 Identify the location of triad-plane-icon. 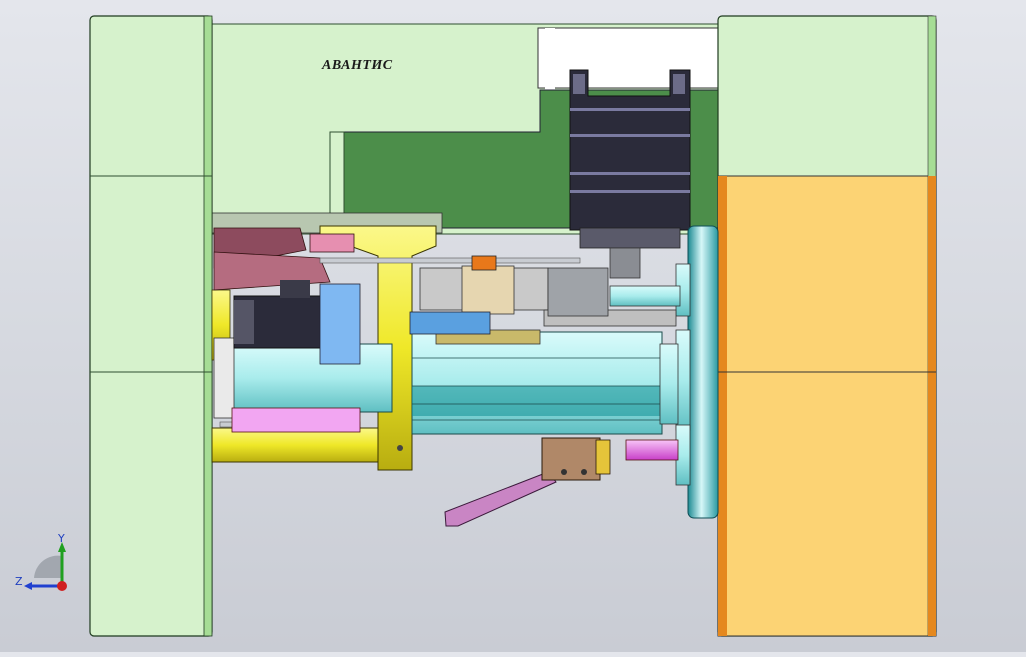
(48, 566).